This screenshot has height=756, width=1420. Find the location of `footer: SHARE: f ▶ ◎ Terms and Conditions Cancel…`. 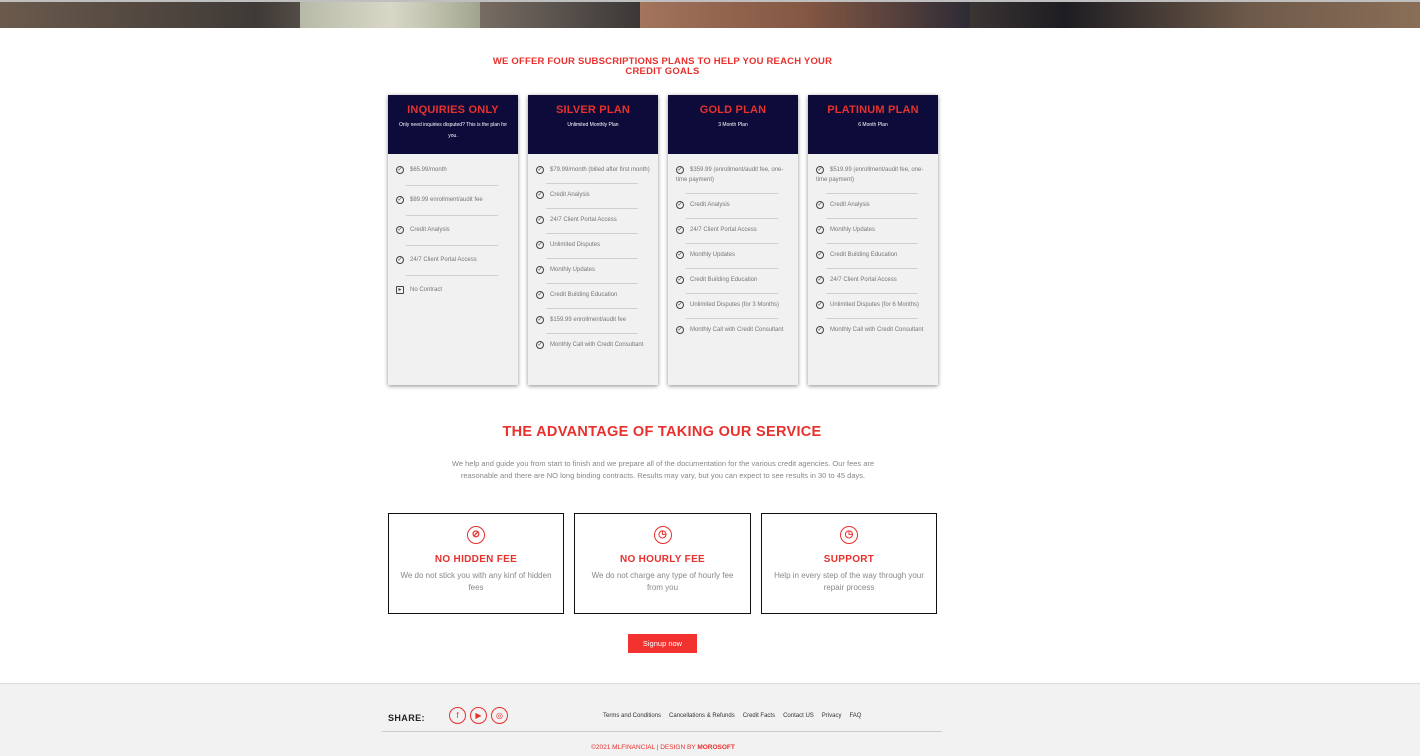

footer: SHARE: f ▶ ◎ Terms and Conditions Cancel… is located at coordinates (710, 719).